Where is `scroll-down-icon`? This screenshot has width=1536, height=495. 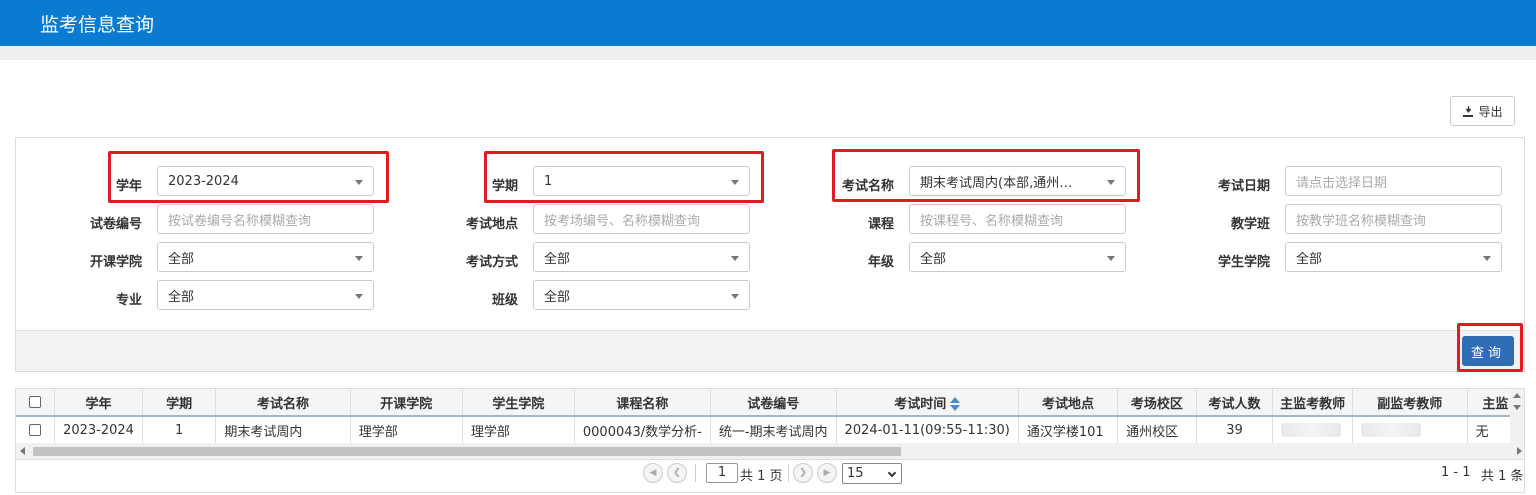
scroll-down-icon is located at coordinates (1517, 407).